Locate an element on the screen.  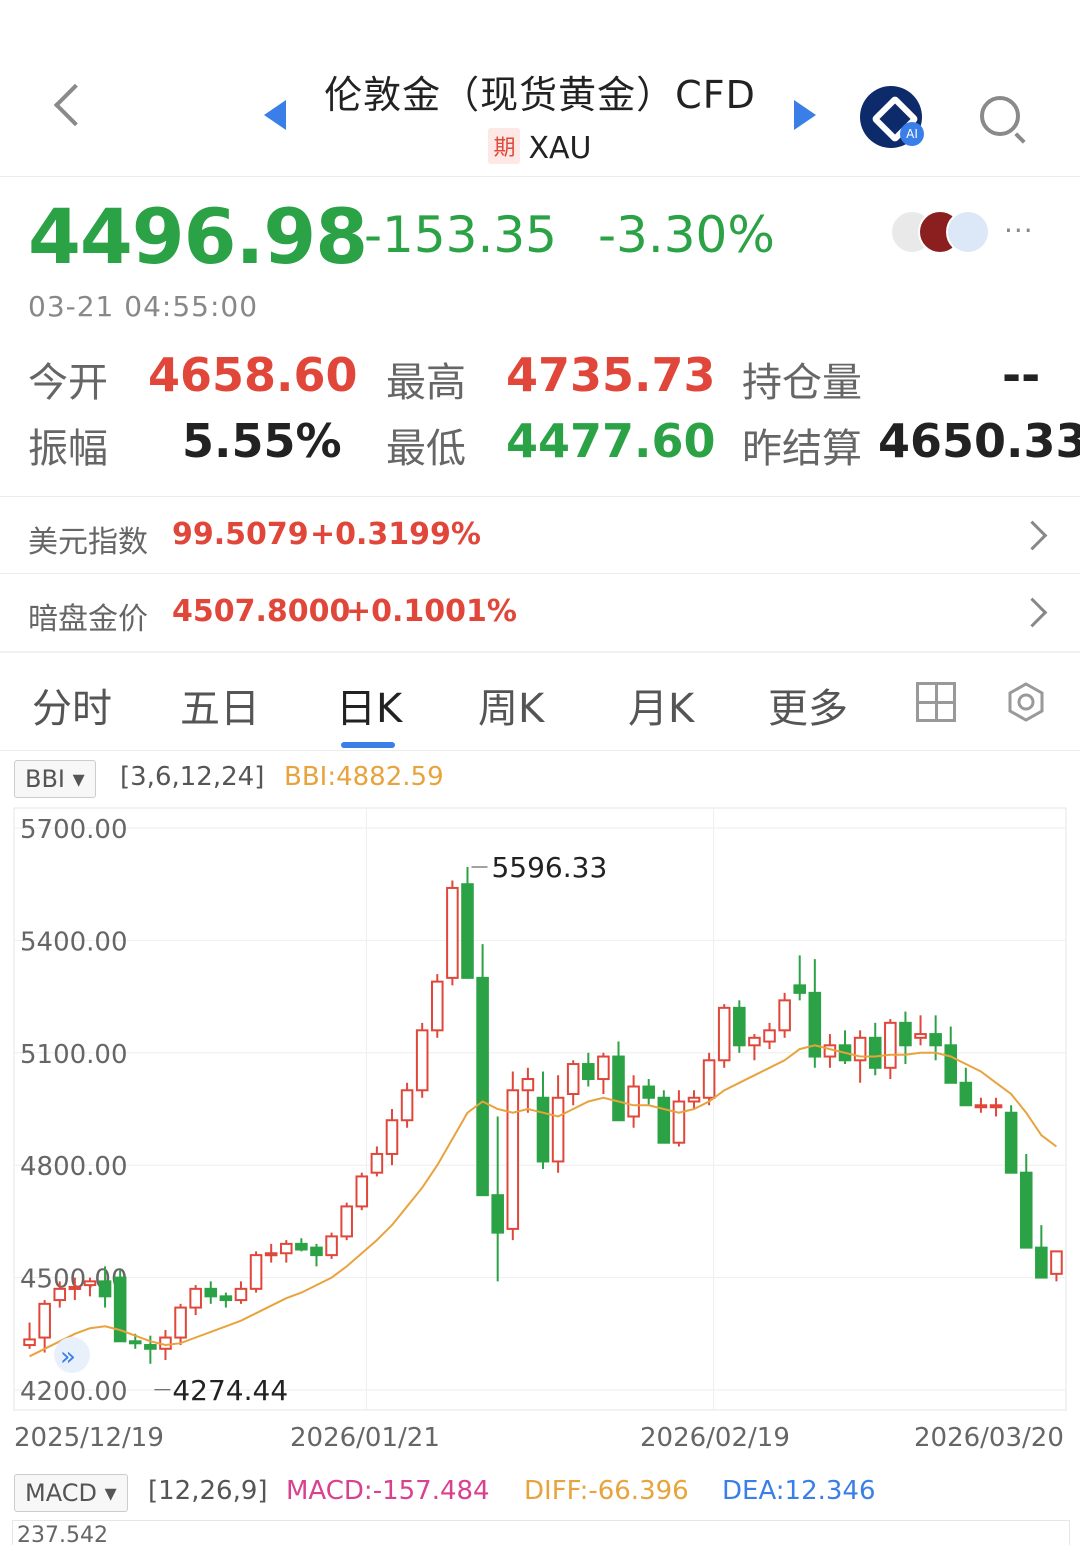
y-tick-label: 4200.00 is located at coordinates (74, 1392).